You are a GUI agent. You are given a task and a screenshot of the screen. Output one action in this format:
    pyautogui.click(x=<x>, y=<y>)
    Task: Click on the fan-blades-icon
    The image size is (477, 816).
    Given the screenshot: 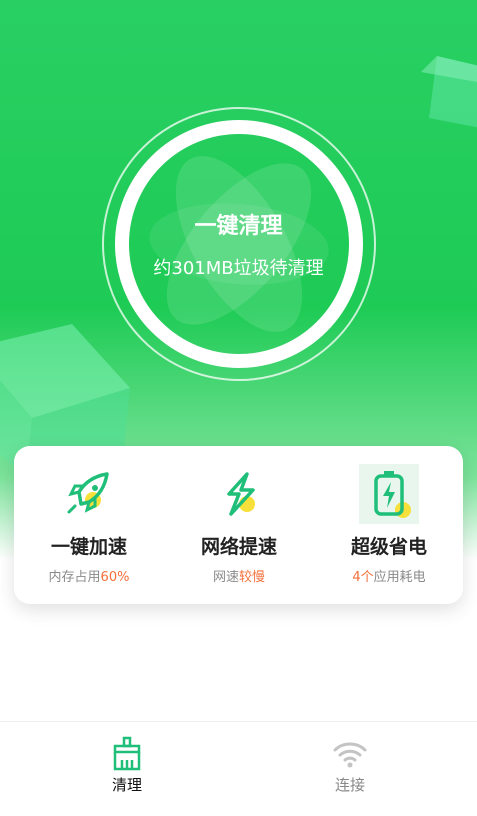 What is the action you would take?
    pyautogui.click(x=239, y=244)
    